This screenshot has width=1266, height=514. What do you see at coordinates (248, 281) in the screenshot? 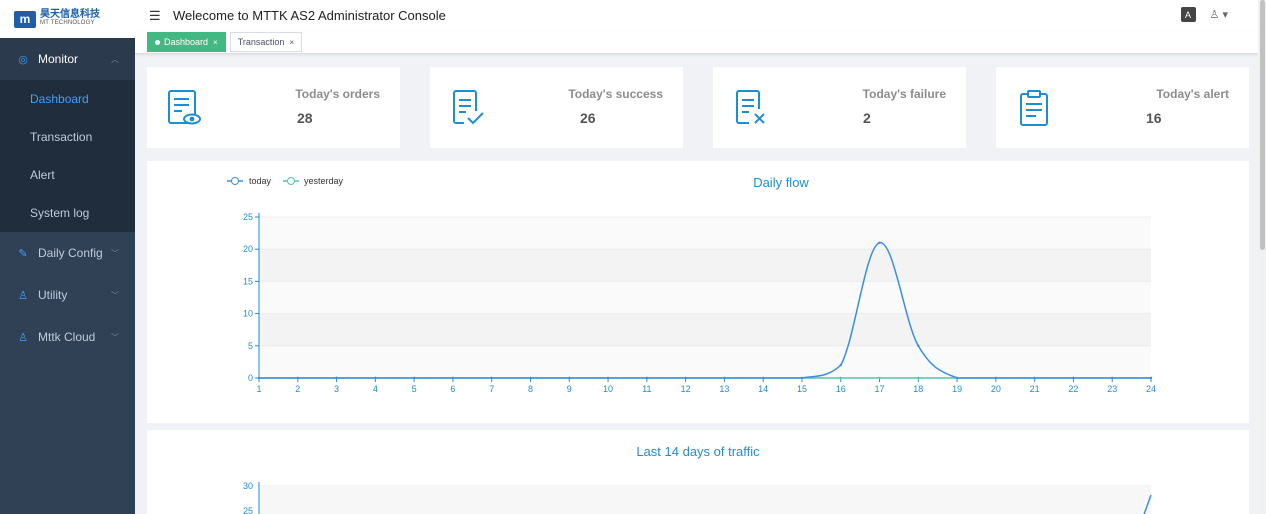
I see `y-tick-label: 15` at bounding box center [248, 281].